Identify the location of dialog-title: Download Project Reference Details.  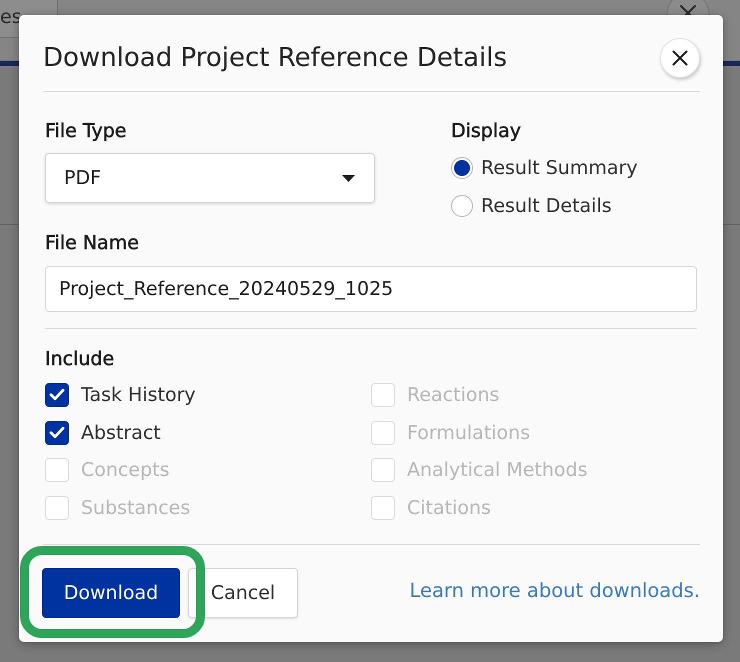
(275, 58).